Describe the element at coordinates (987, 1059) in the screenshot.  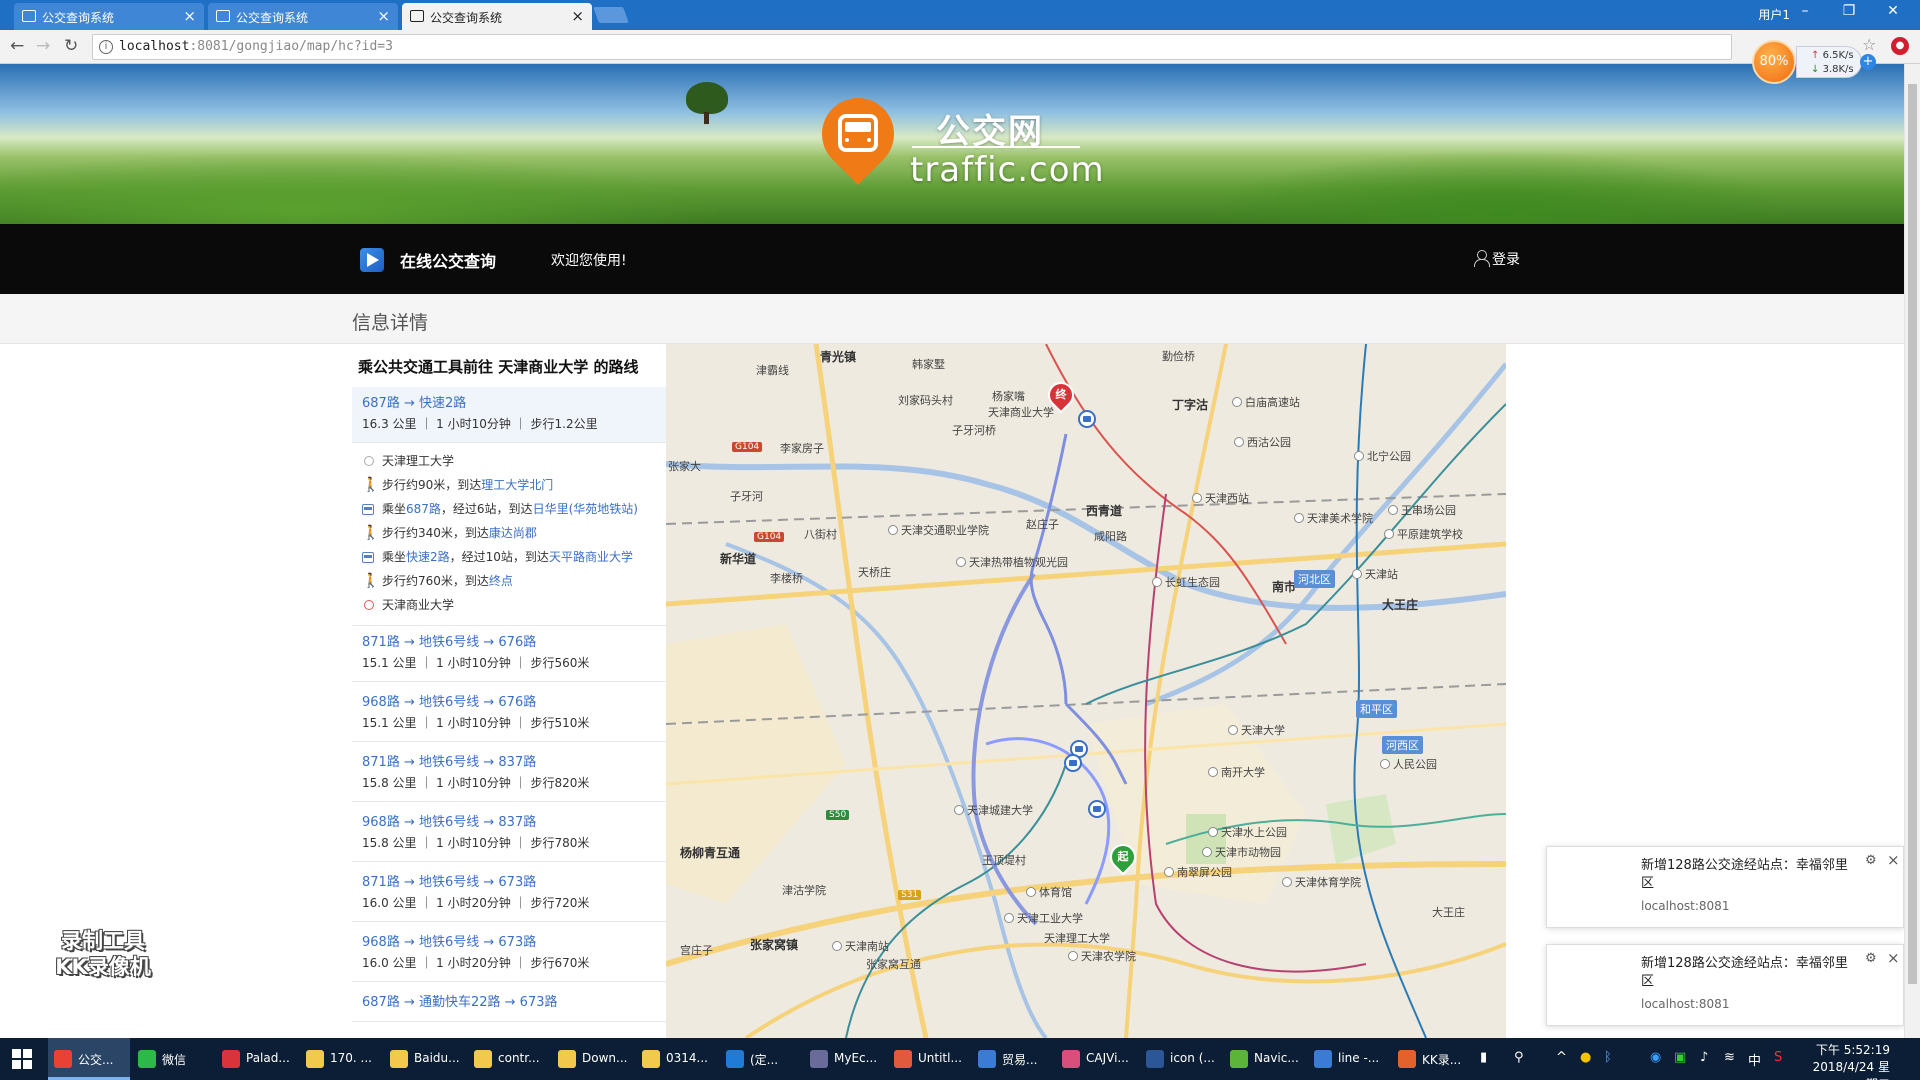
I see `image-icon` at that location.